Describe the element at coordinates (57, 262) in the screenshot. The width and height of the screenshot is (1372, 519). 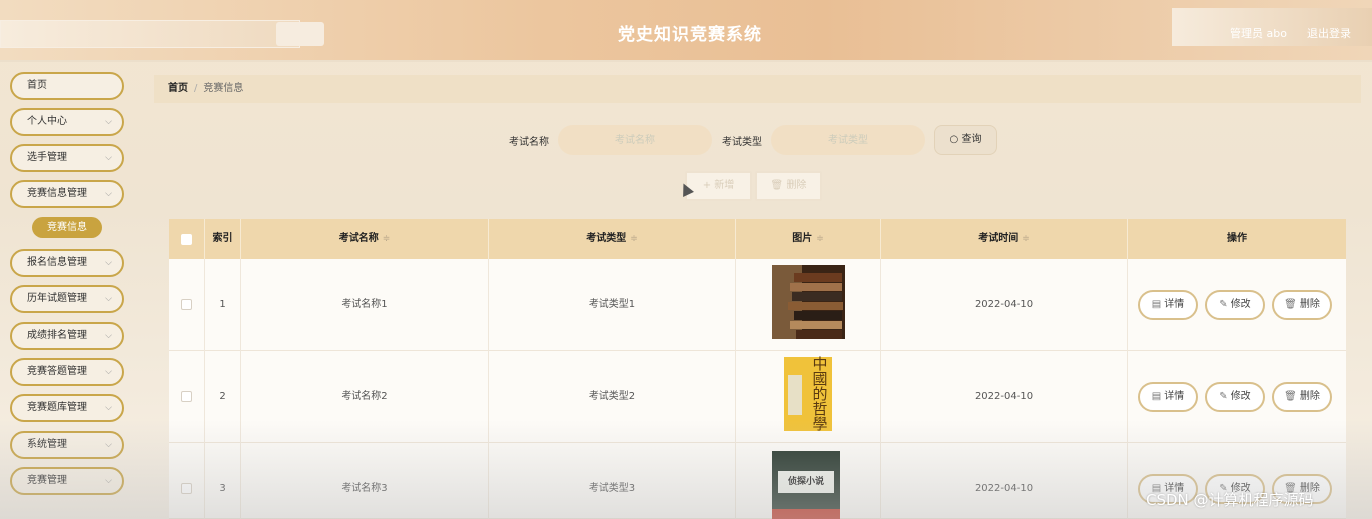
I see `sidebar-item-label: 报名信息管理` at that location.